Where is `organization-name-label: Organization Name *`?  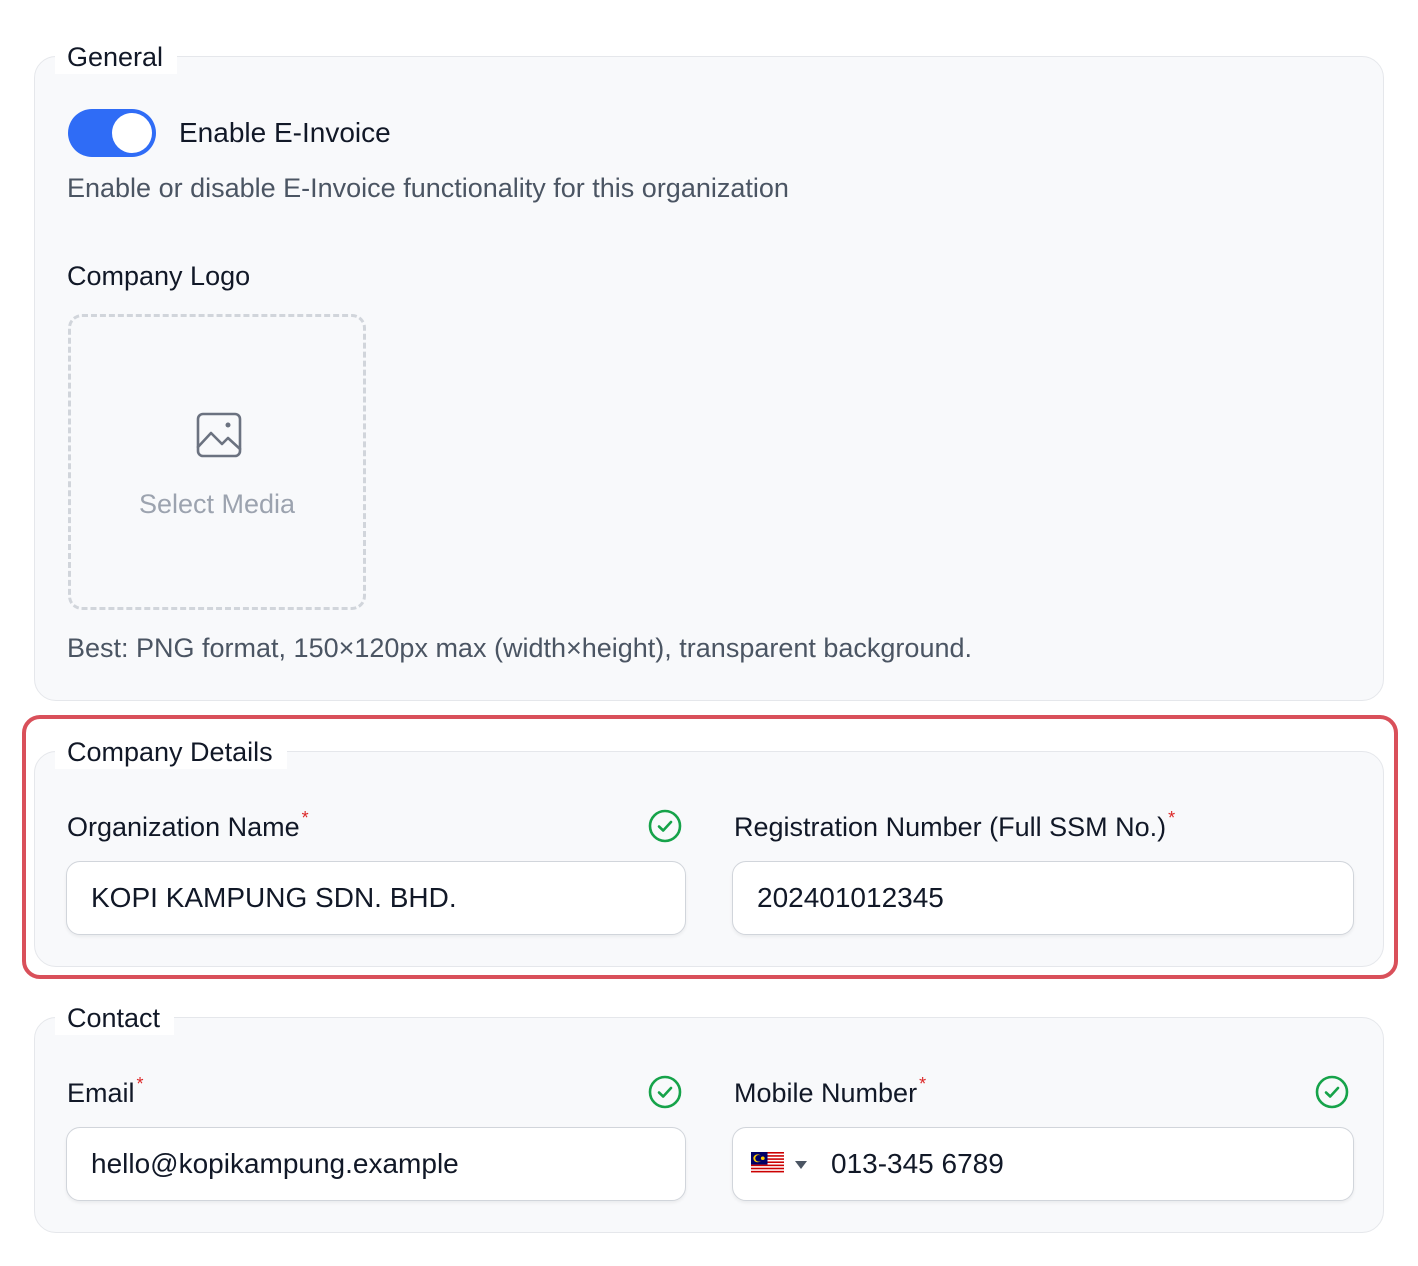 organization-name-label: Organization Name * is located at coordinates (188, 825).